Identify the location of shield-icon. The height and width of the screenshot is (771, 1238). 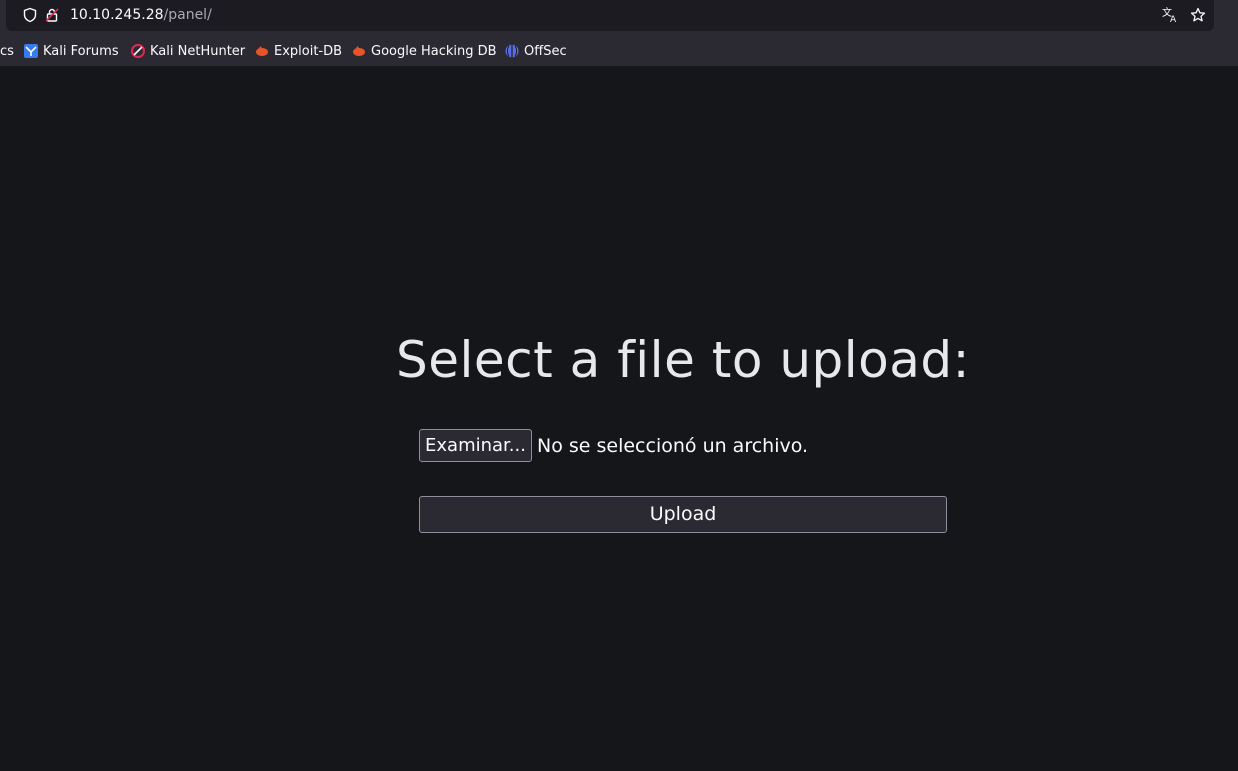
(30, 15).